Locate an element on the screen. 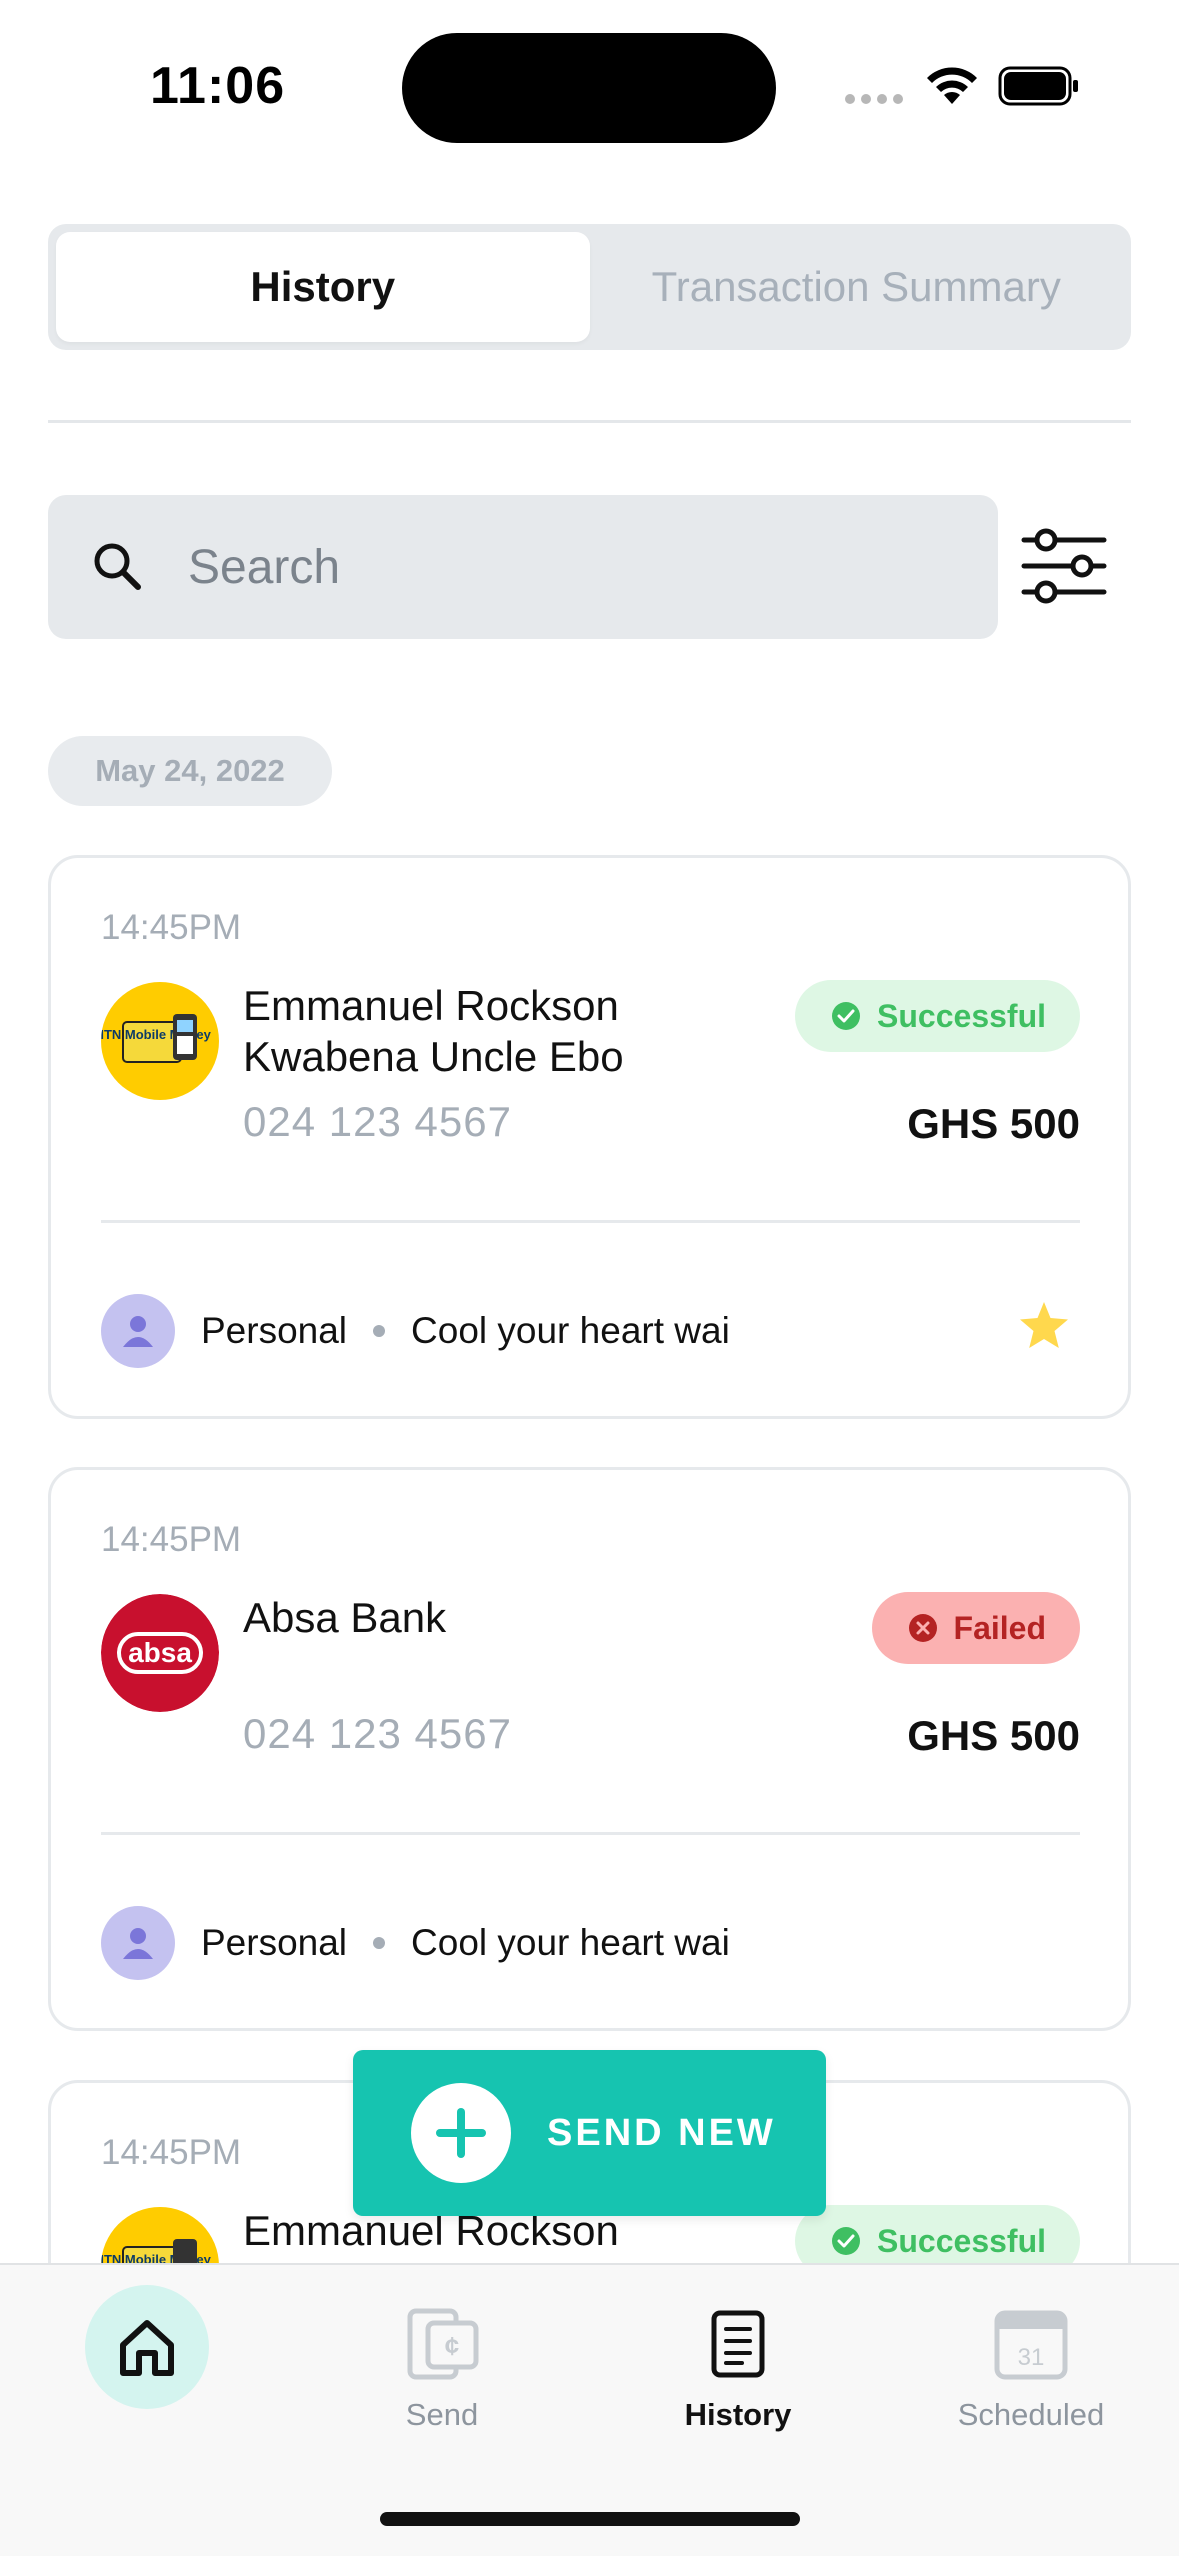 Image resolution: width=1179 pixels, height=2556 pixels. mtn-momo-logo: MTN Mobile Money is located at coordinates (160, 1041).